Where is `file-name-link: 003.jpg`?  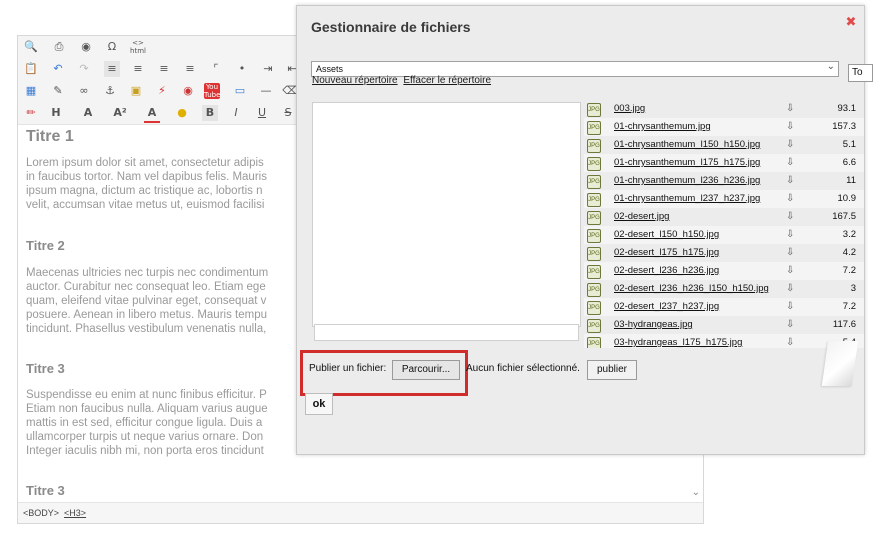 file-name-link: 003.jpg is located at coordinates (629, 109).